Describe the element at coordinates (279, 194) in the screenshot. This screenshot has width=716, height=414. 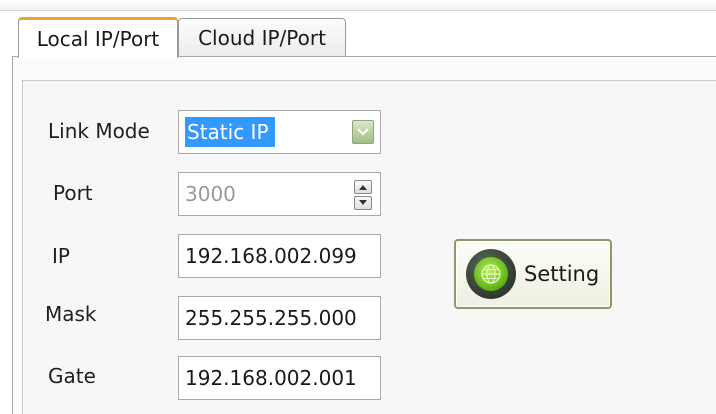
I see `port-stepper: 3000` at that location.